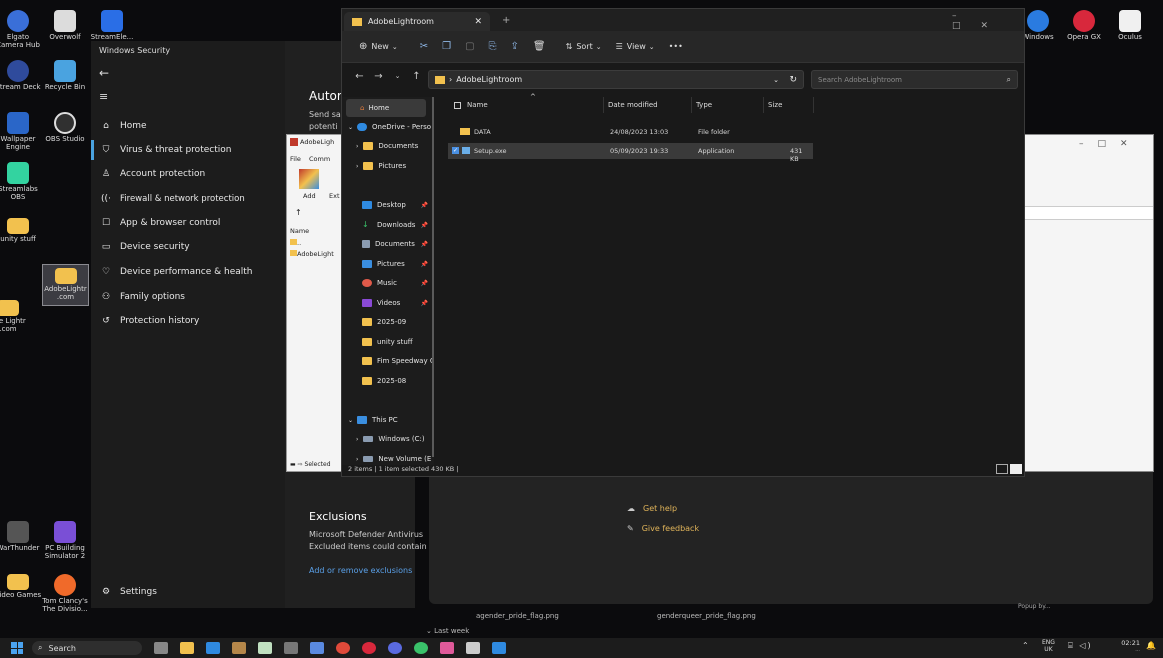  Describe the element at coordinates (17, 648) in the screenshot. I see `start-button` at that location.